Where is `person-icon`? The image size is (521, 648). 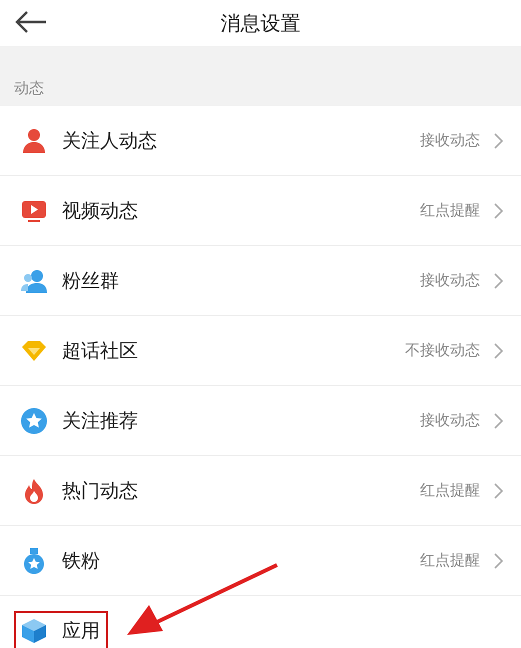
person-icon is located at coordinates (34, 140).